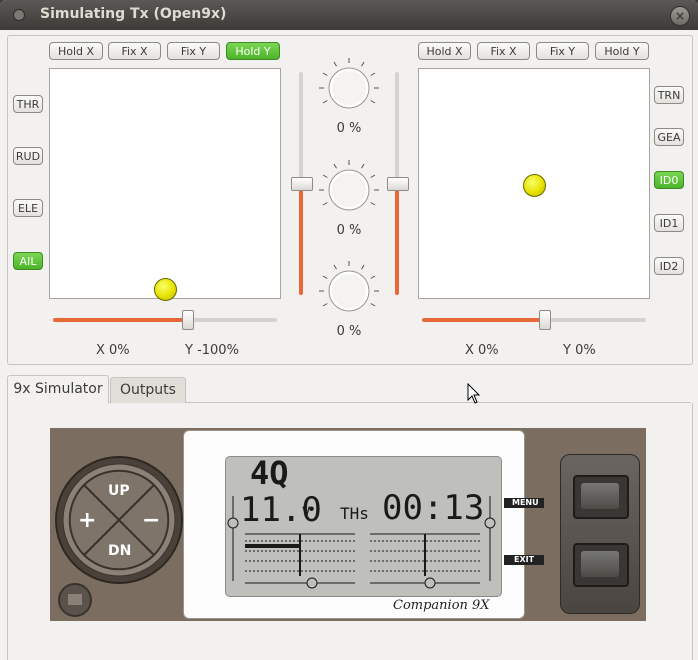 The width and height of the screenshot is (698, 660). I want to click on right-vertical-trim-handle, so click(398, 184).